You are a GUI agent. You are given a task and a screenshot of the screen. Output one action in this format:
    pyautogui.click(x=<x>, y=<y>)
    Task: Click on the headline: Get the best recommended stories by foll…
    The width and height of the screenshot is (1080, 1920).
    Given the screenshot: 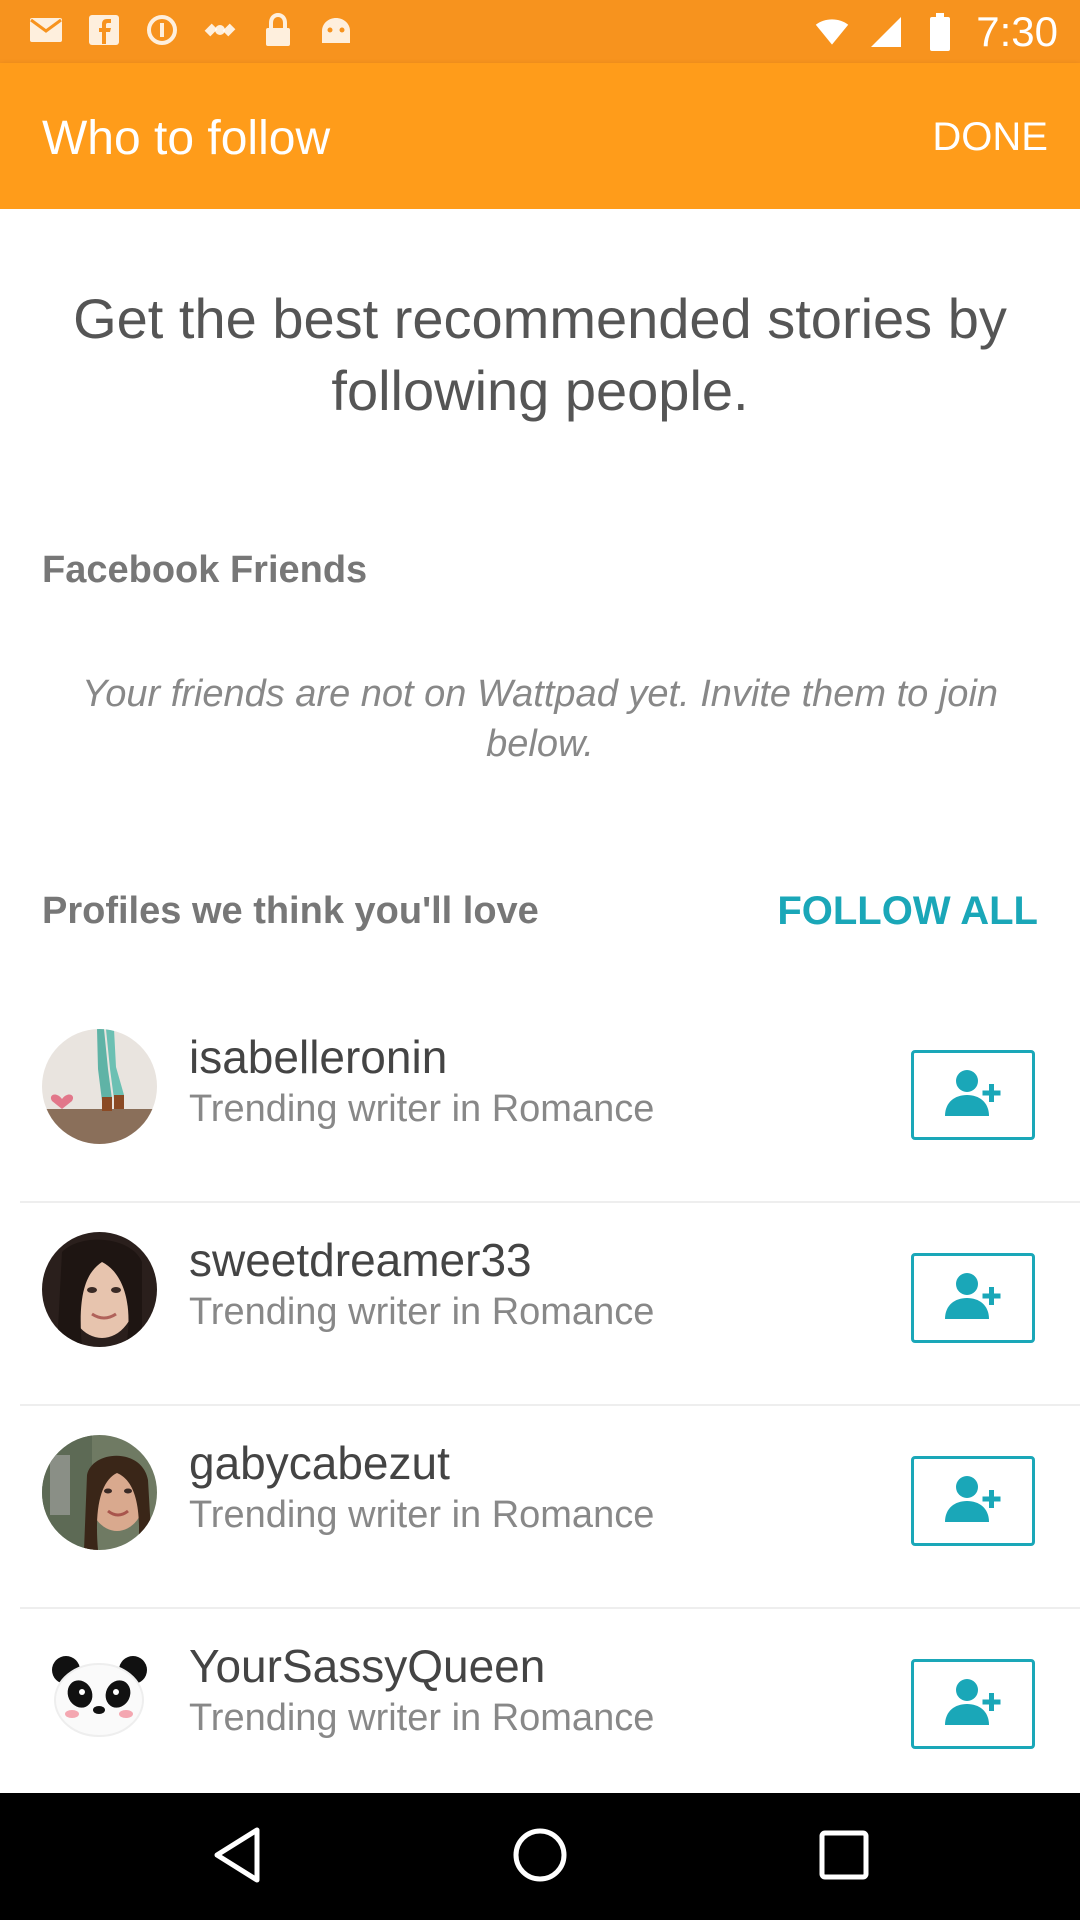 What is the action you would take?
    pyautogui.click(x=540, y=354)
    